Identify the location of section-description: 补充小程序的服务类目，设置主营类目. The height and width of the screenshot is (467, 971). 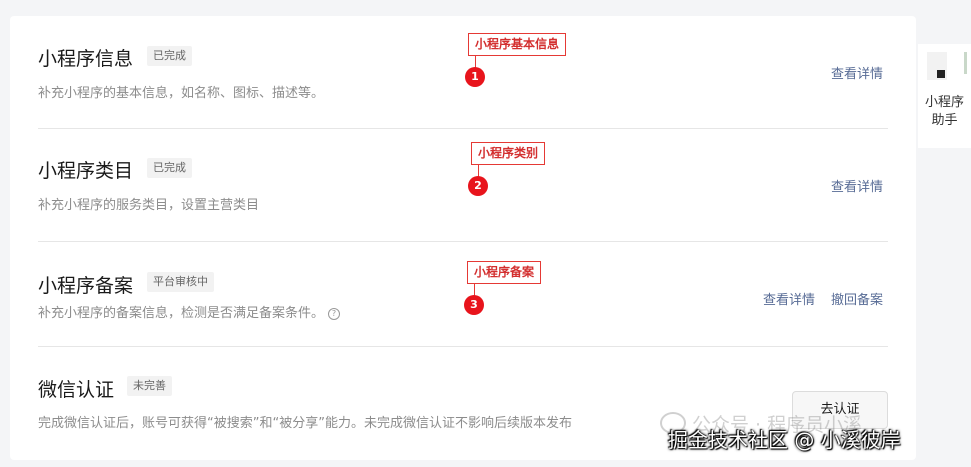
(149, 205).